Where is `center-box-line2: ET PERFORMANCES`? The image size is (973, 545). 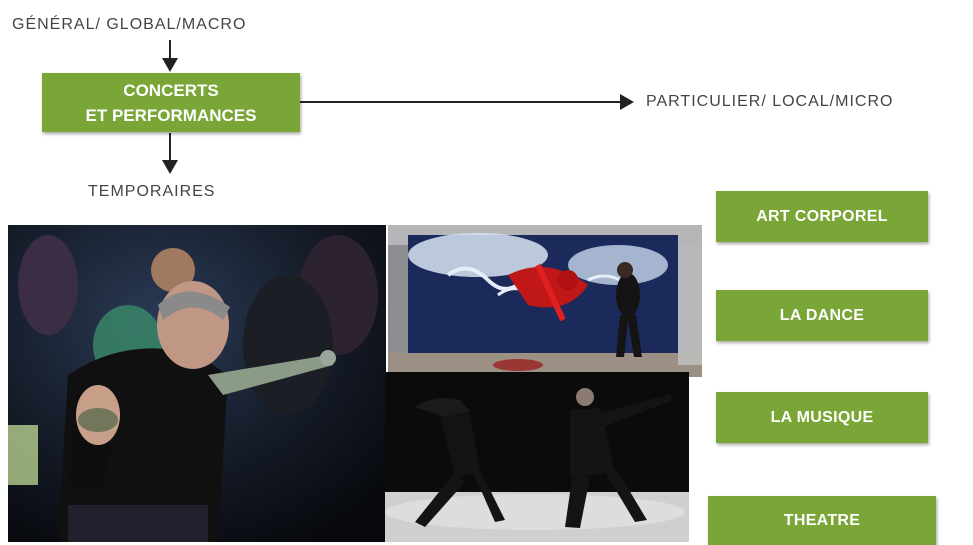
center-box-line2: ET PERFORMANCES is located at coordinates (171, 115).